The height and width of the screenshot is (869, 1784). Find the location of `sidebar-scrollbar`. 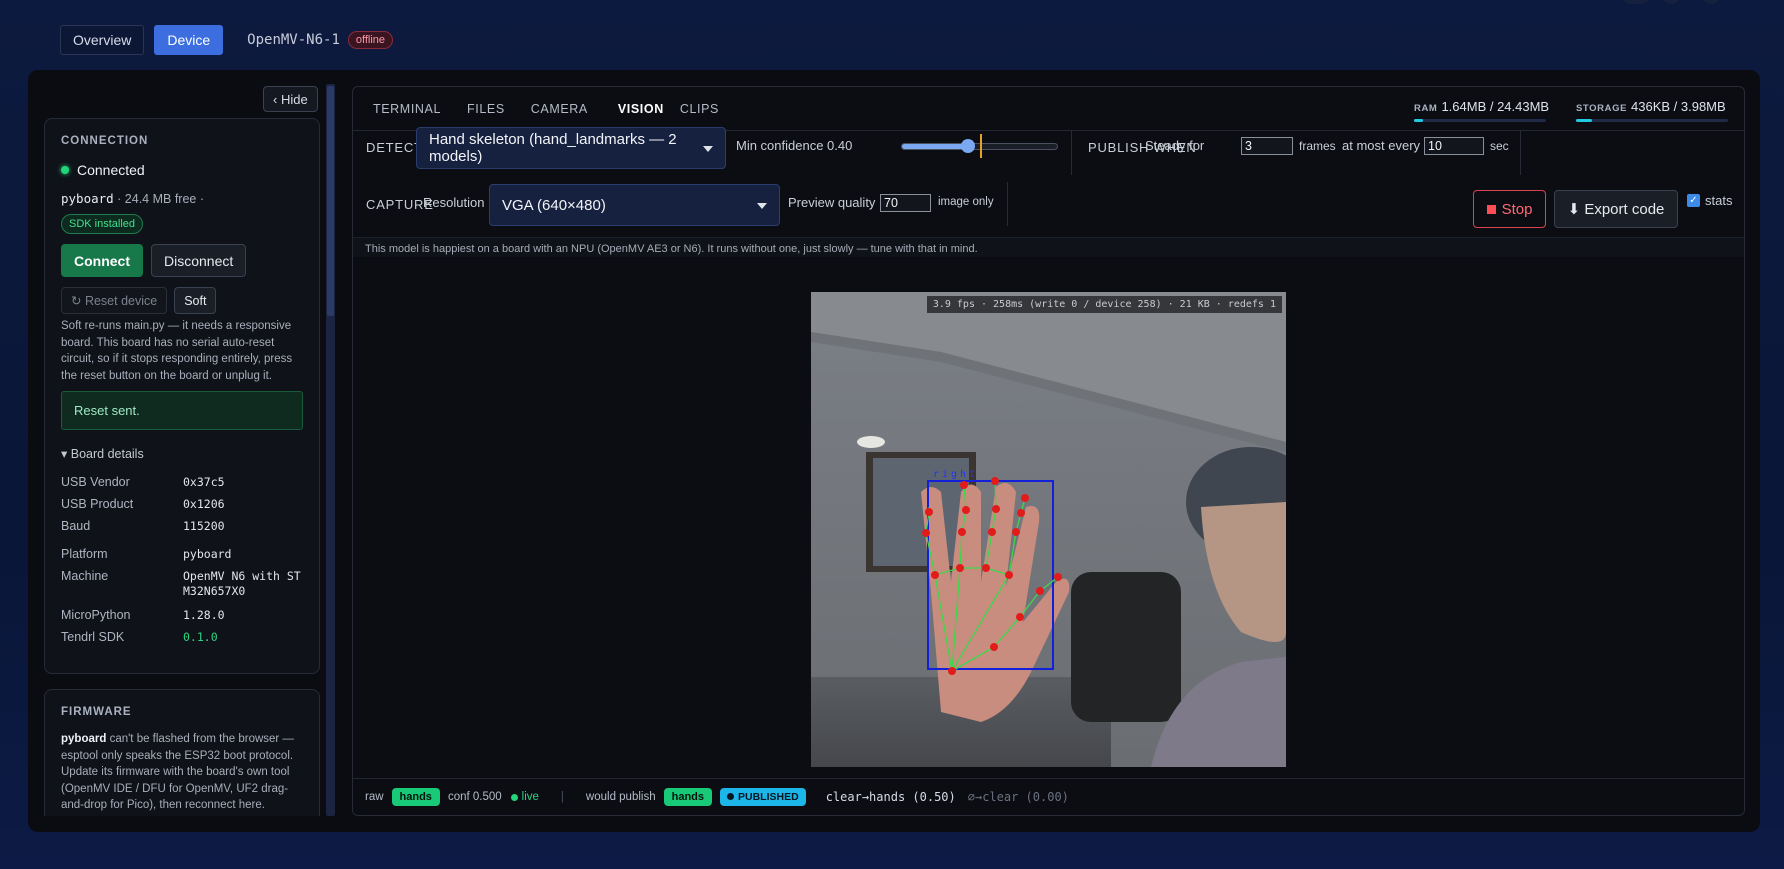

sidebar-scrollbar is located at coordinates (330, 450).